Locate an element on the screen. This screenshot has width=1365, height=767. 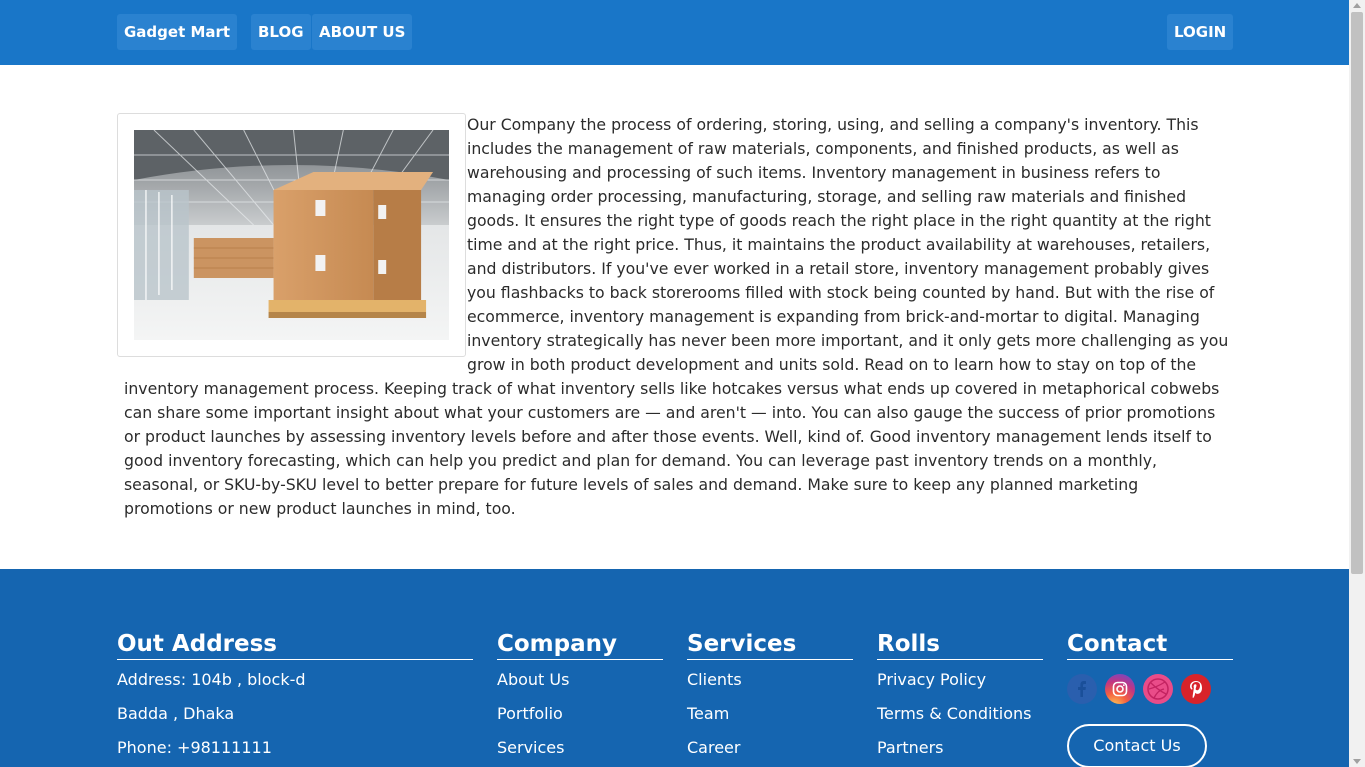
navbar: Gadget Mart BLOG ABOUT US LOGIN is located at coordinates (674, 32).